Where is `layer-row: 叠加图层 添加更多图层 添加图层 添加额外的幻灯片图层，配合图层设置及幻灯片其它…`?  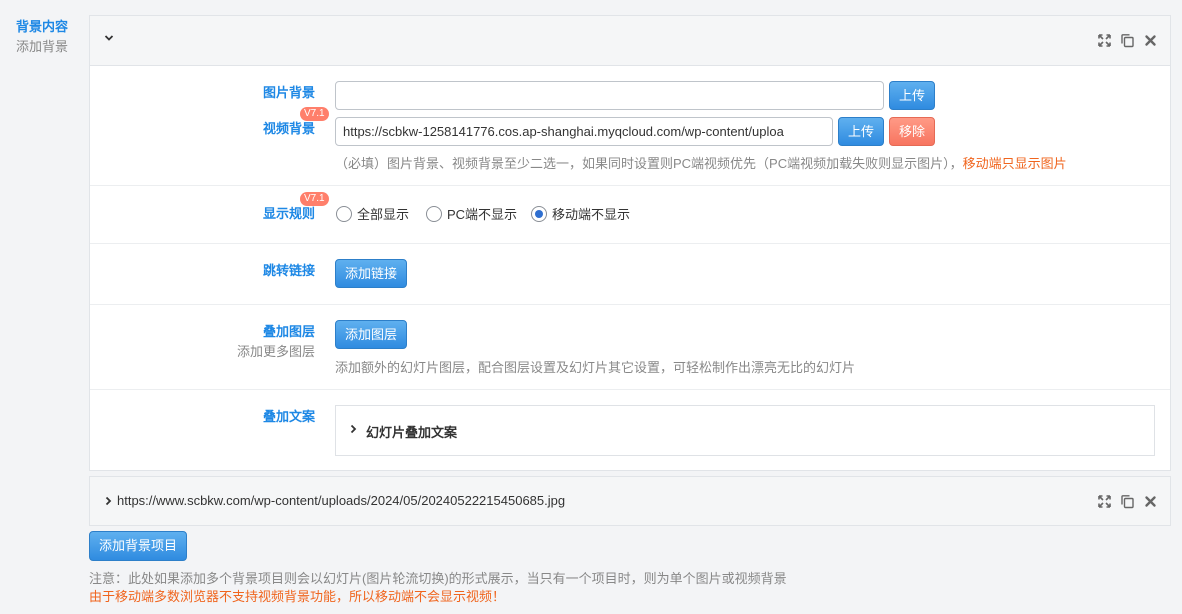 layer-row: 叠加图层 添加更多图层 添加图层 添加额外的幻灯片图层，配合图层设置及幻灯片其它… is located at coordinates (630, 347).